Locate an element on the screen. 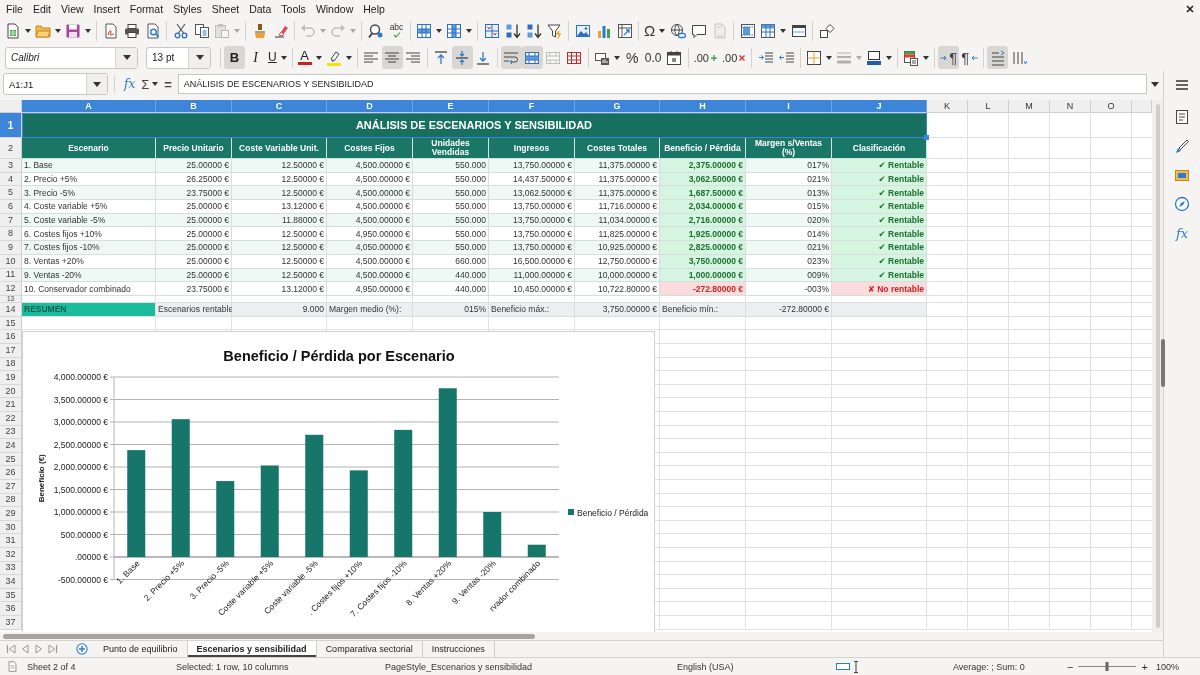 This screenshot has height=675, width=1200. text-horizontal-button is located at coordinates (998, 57).